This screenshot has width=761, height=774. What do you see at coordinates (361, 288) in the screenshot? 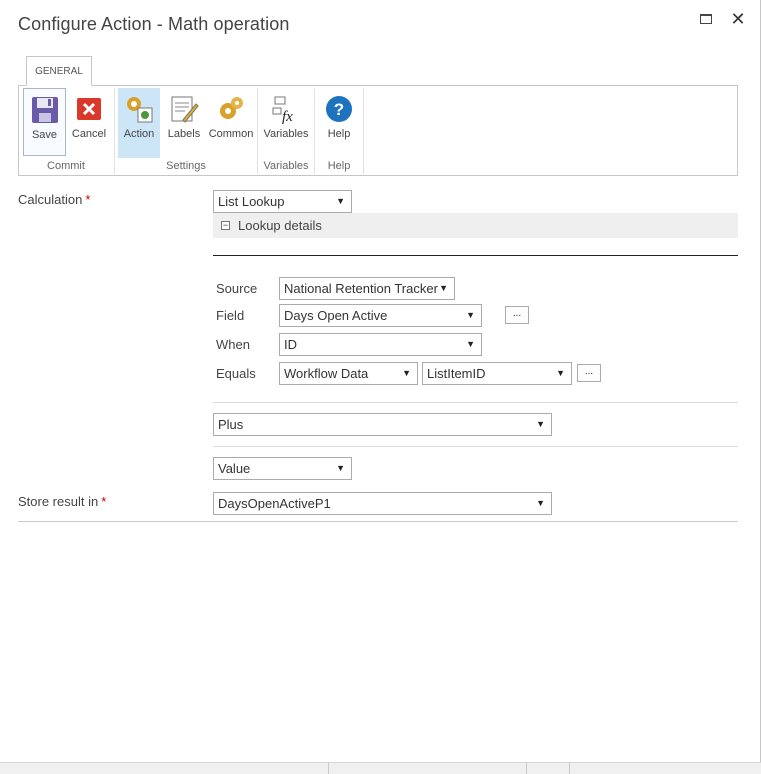
I see `source-value: National Retention Tracker` at bounding box center [361, 288].